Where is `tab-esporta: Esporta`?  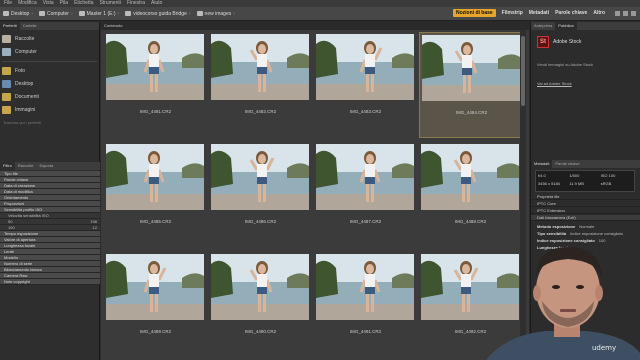 tab-esporta: Esporta is located at coordinates (46, 166).